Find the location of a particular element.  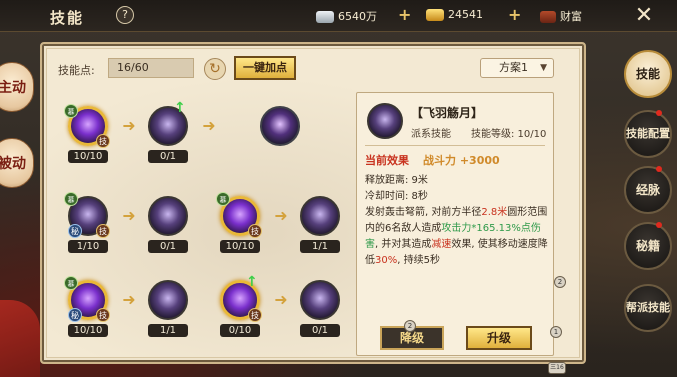

add-gold-button: + is located at coordinates (514, 14).